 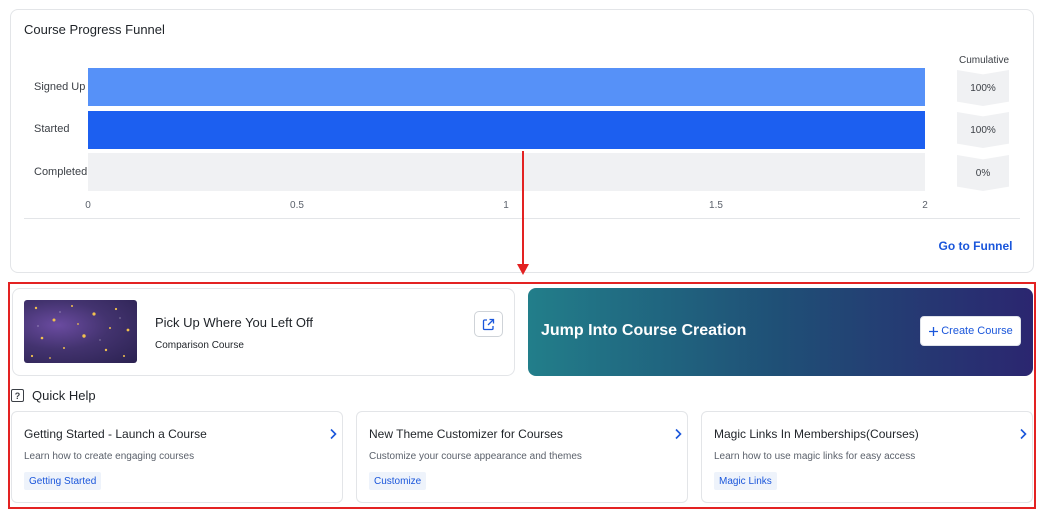 I want to click on funnel-row-label-started: Started, so click(x=52, y=129).